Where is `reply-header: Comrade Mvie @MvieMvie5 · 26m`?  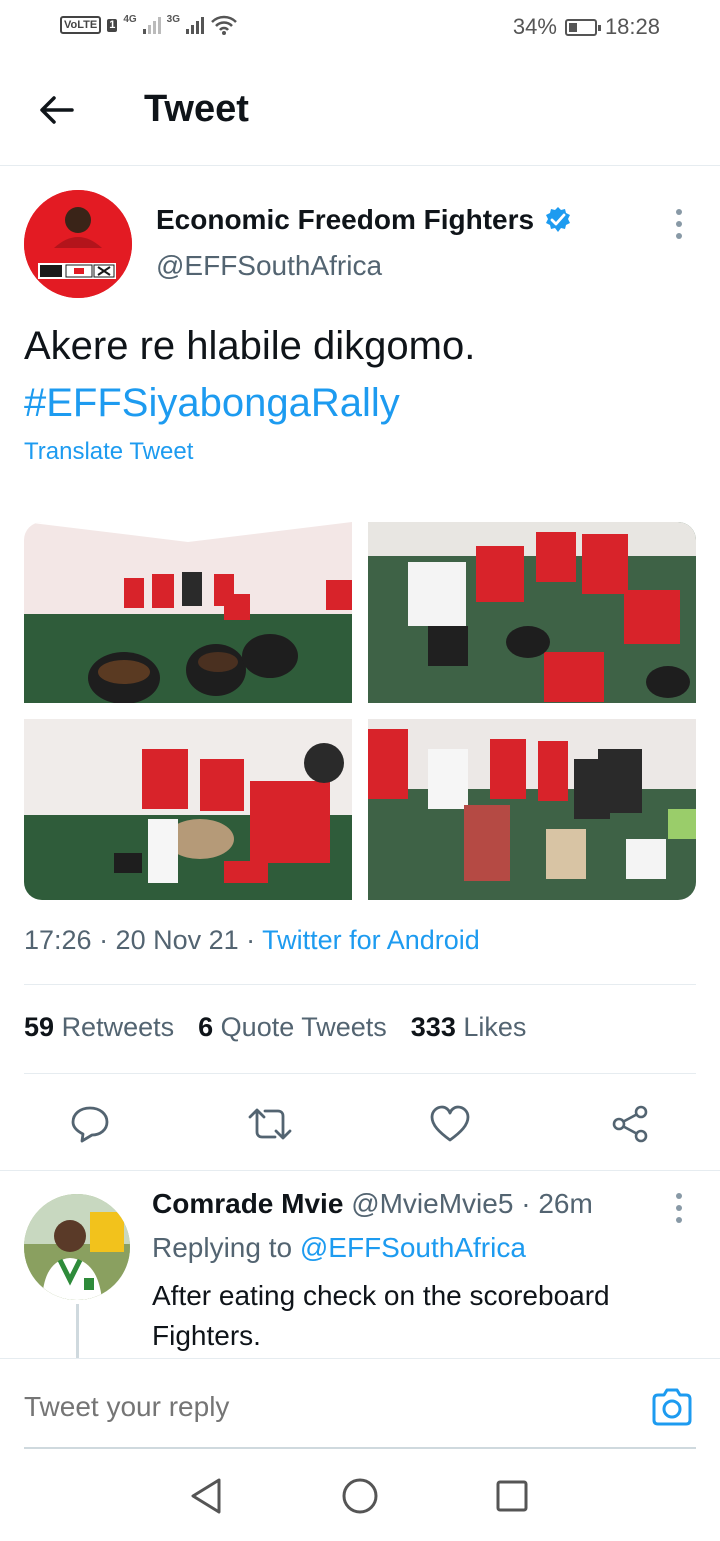 reply-header: Comrade Mvie @MvieMvie5 · 26m is located at coordinates (372, 1204).